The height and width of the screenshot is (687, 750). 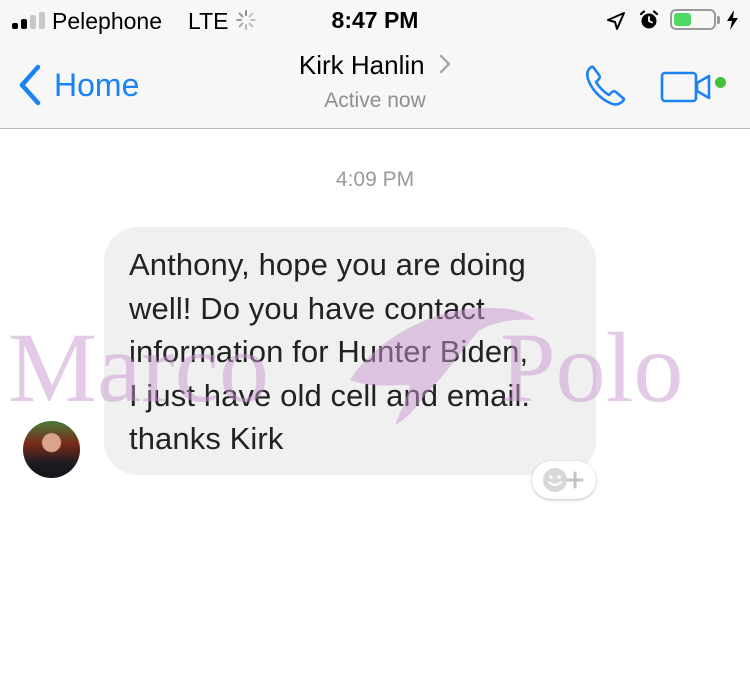 I want to click on contact-info: Kirk Hanlin Active now, so click(x=375, y=81).